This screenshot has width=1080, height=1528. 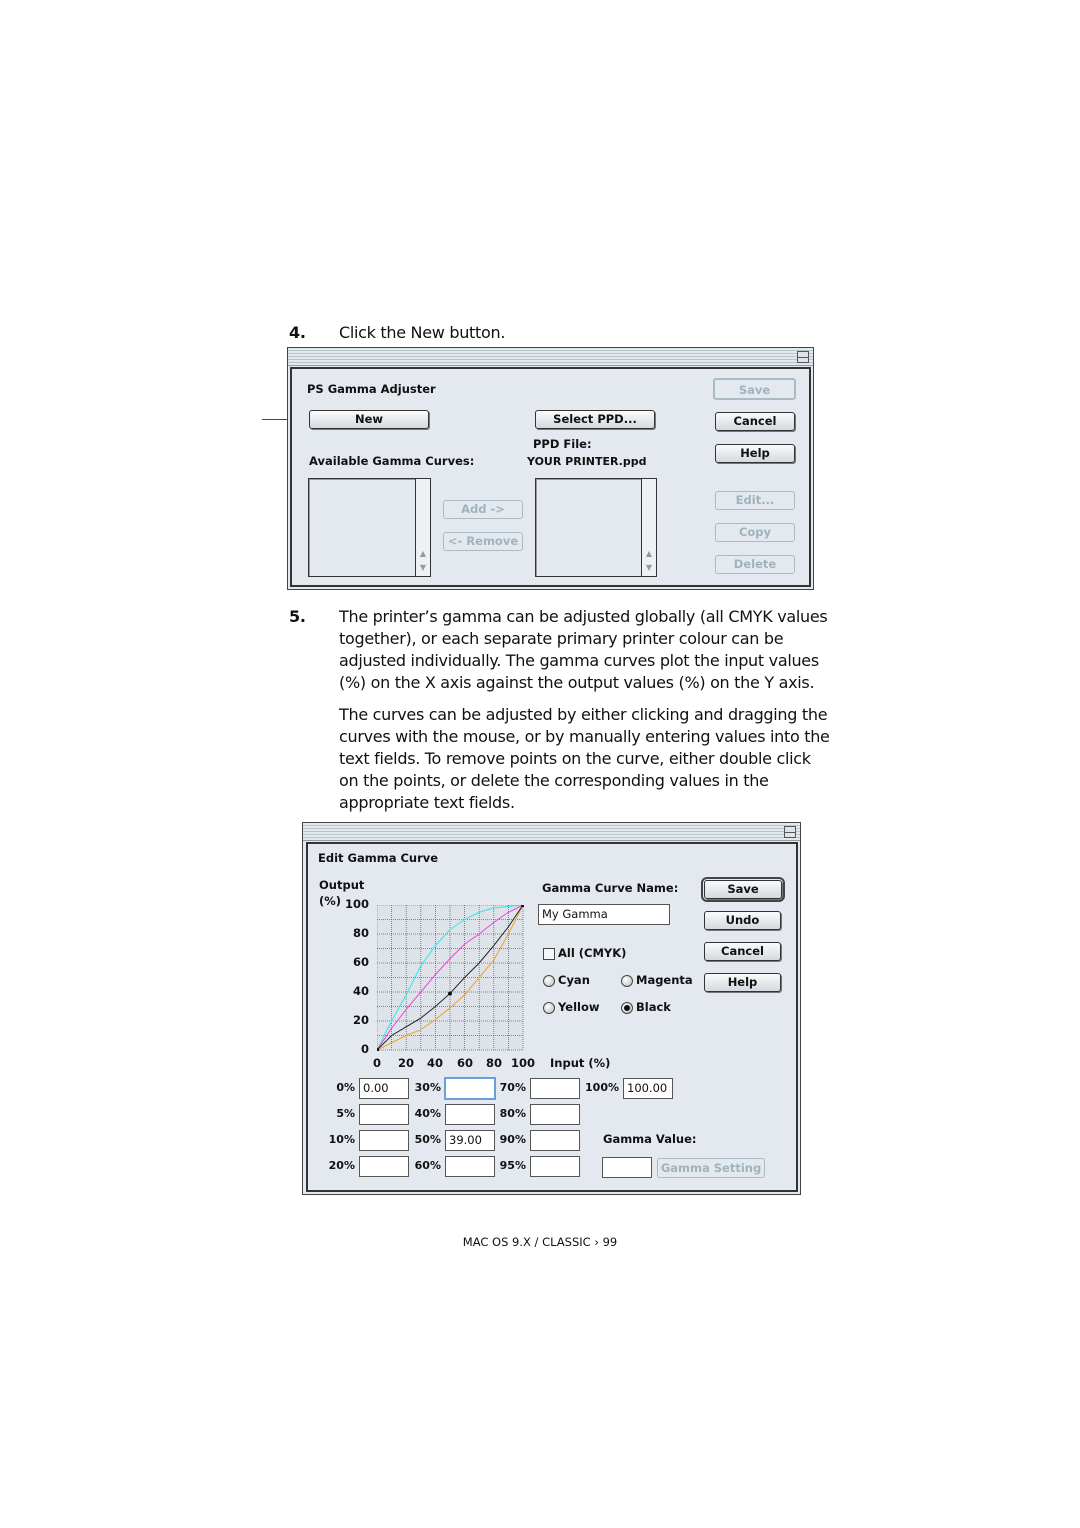 What do you see at coordinates (610, 888) in the screenshot?
I see `curve-name-label: Gamma Curve Name:` at bounding box center [610, 888].